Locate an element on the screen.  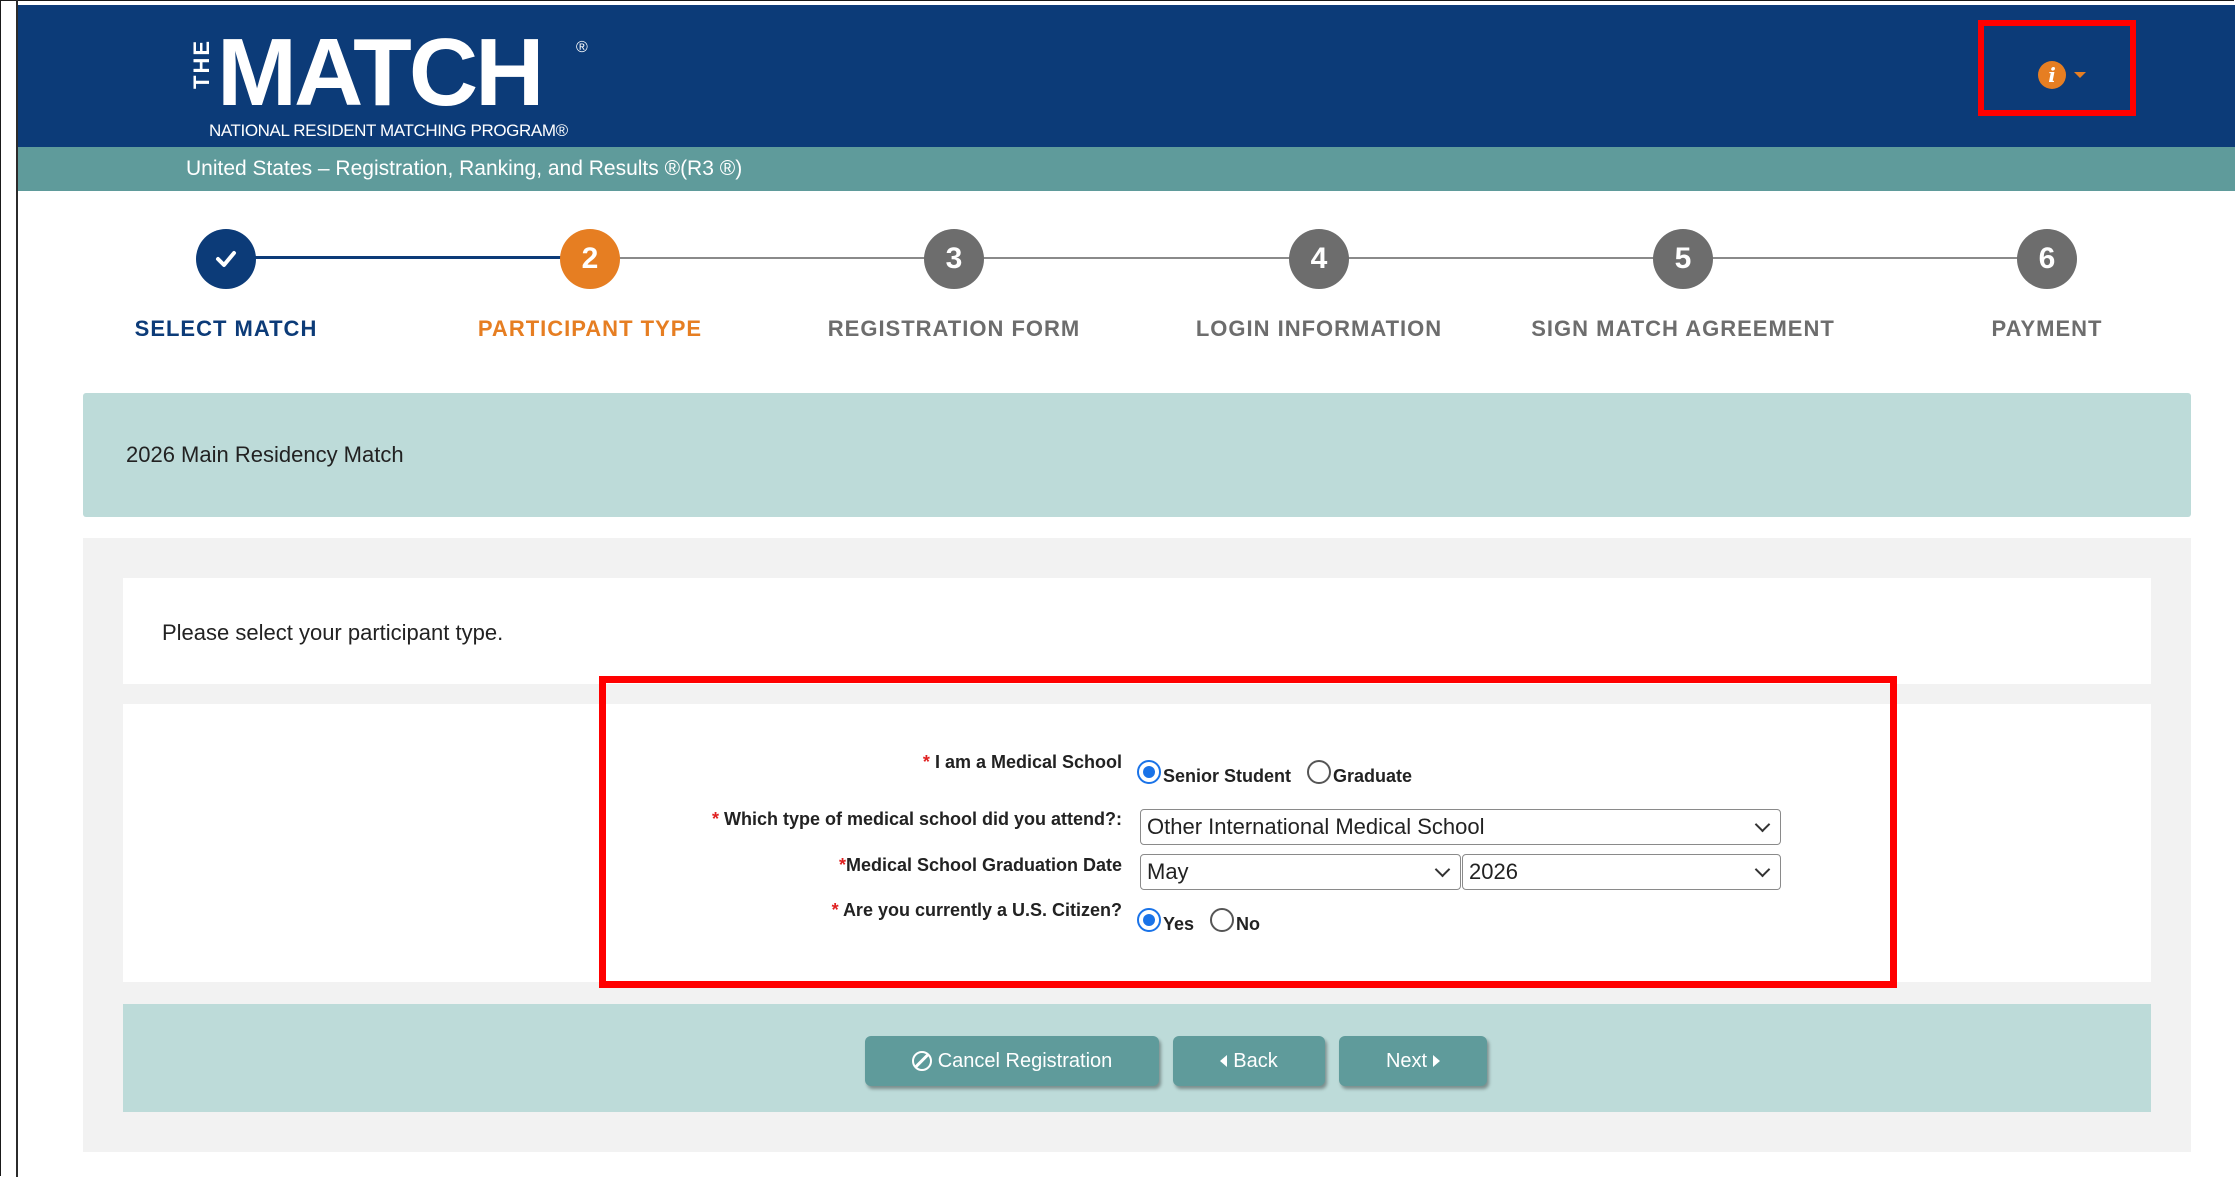
step-6-circle: 6 is located at coordinates (2047, 259).